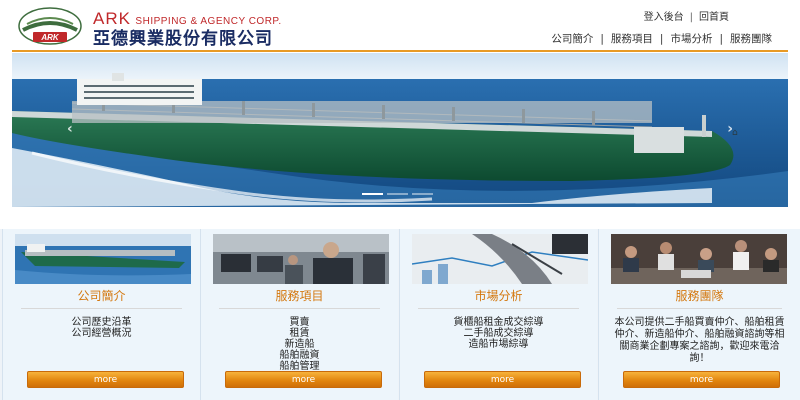 The width and height of the screenshot is (800, 400). I want to click on card-list: 公司歷史沿革 公司經營概況, so click(101, 328).